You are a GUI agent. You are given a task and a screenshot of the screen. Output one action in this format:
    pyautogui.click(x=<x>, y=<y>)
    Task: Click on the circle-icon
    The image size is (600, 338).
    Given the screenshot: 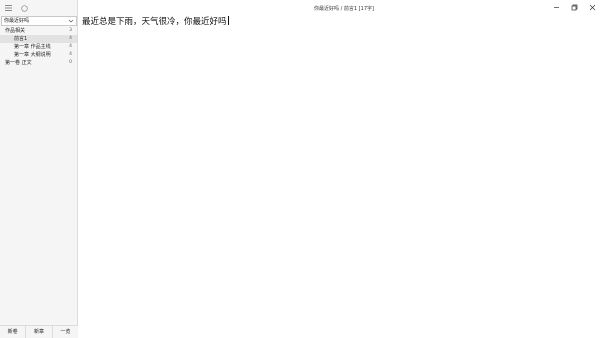 What is the action you would take?
    pyautogui.click(x=24, y=8)
    